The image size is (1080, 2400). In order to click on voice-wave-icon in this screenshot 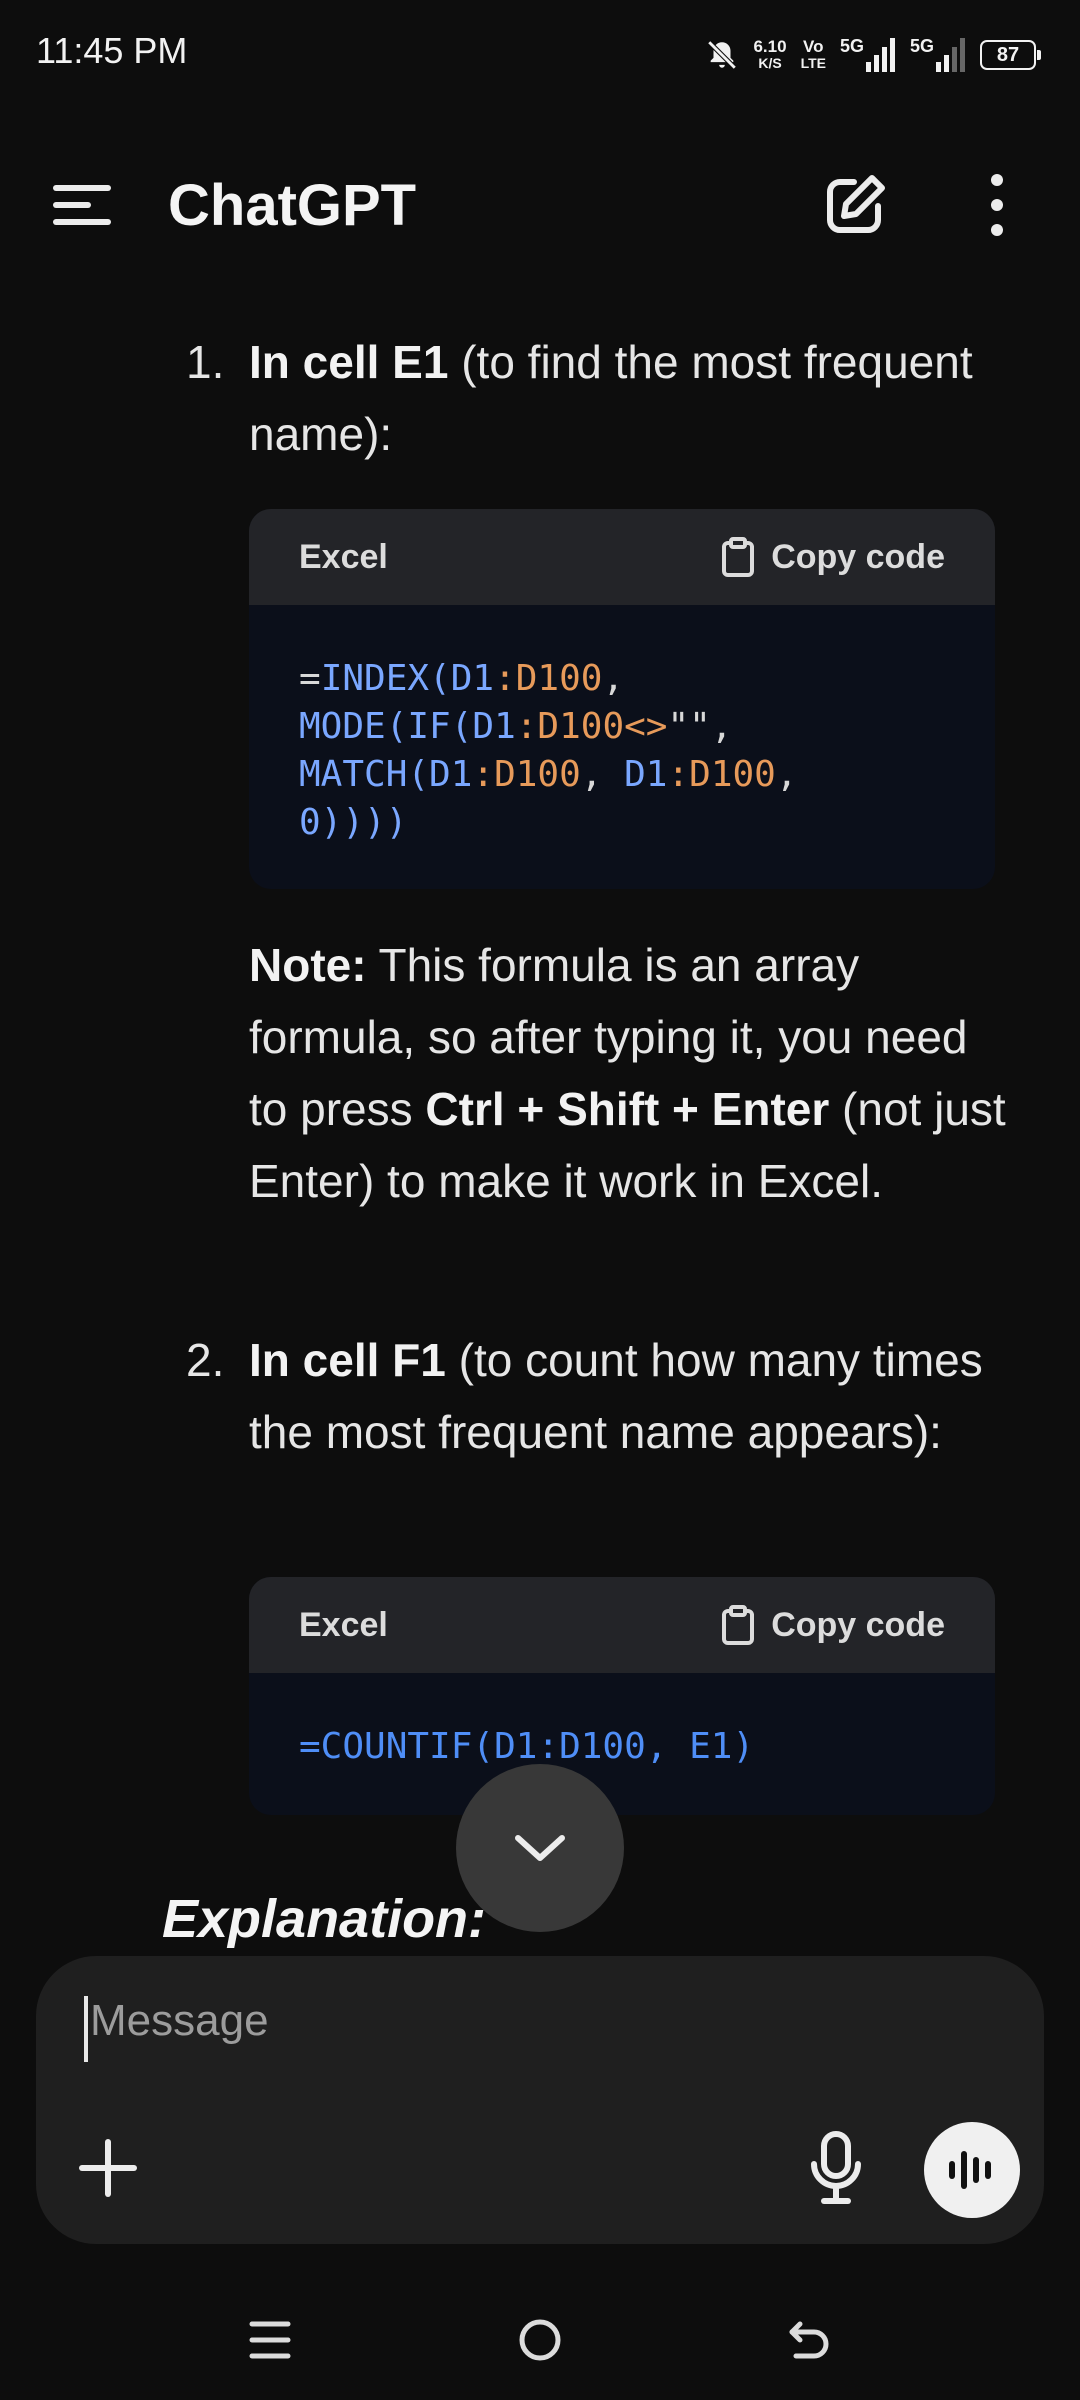, I will do `click(970, 2170)`.